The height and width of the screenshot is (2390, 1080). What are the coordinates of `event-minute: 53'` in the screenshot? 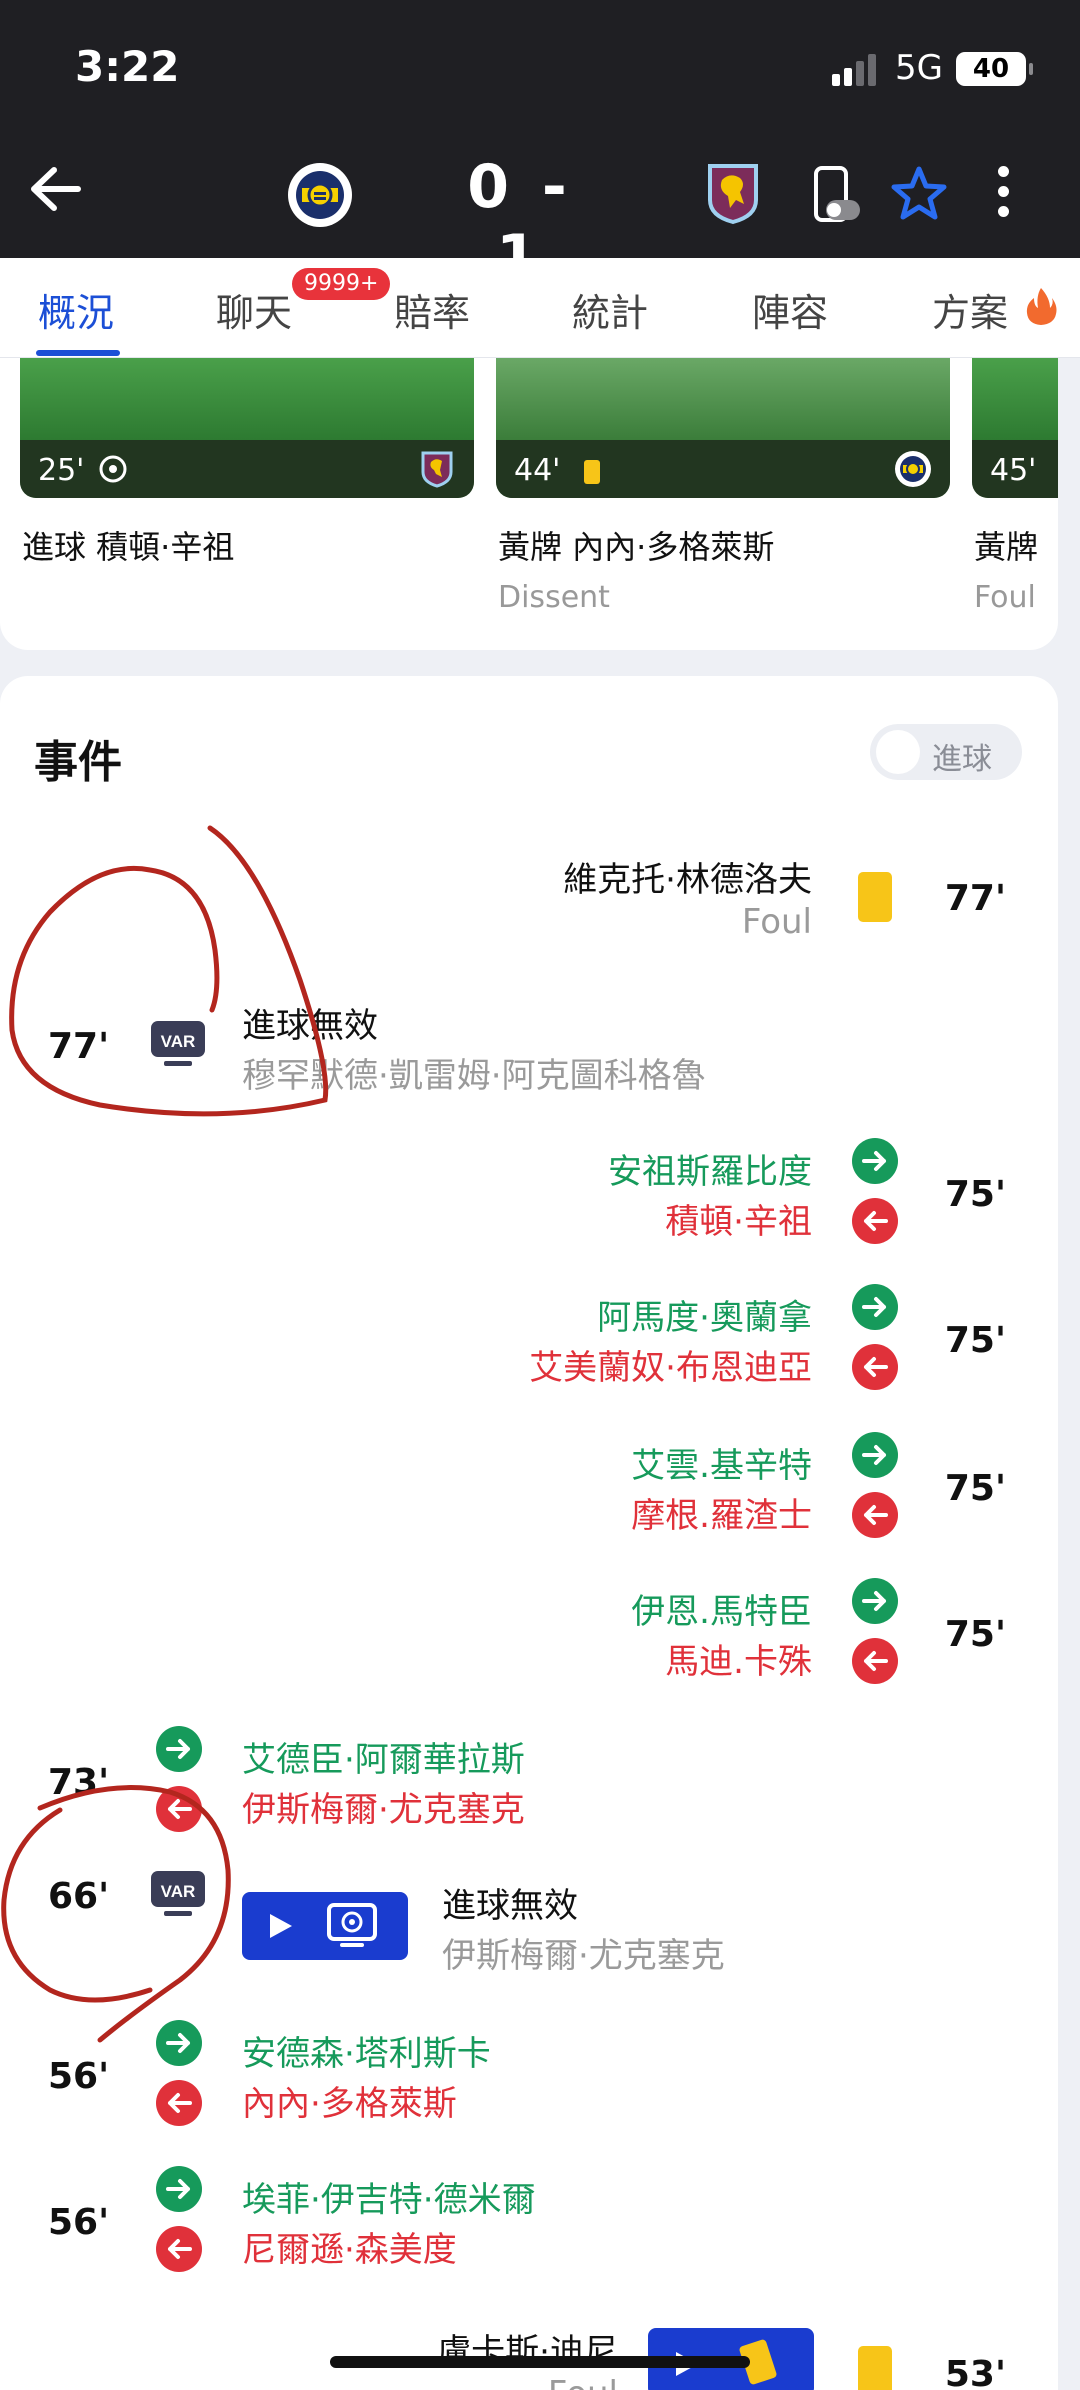 It's located at (975, 2372).